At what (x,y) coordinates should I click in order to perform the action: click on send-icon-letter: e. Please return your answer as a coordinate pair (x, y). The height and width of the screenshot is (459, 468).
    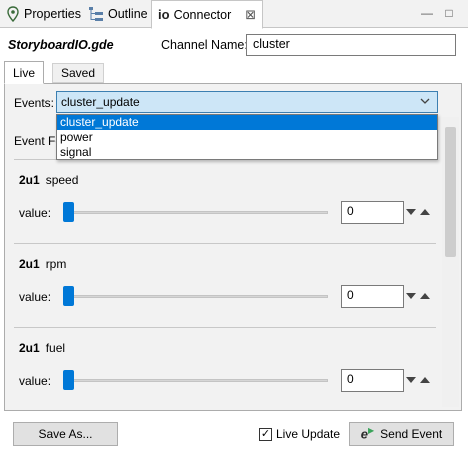
    Looking at the image, I should click on (364, 434).